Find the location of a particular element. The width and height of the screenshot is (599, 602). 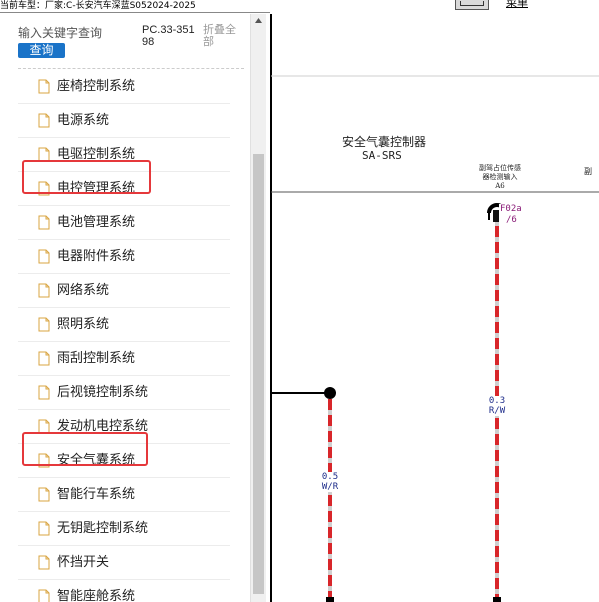

tree-item-label: 网络系统 is located at coordinates (83, 290).